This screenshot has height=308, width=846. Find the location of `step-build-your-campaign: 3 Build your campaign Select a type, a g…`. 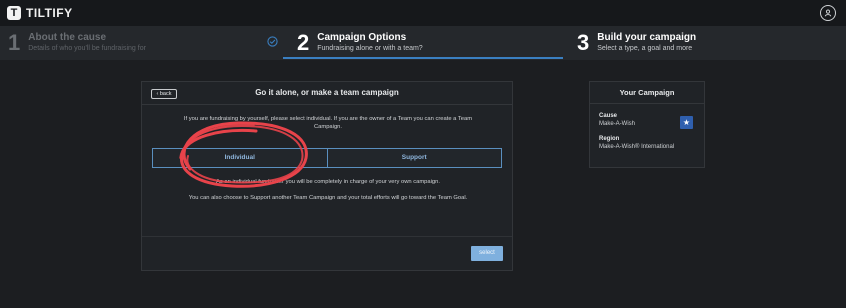

step-build-your-campaign: 3 Build your campaign Select a type, a g… is located at coordinates (704, 43).